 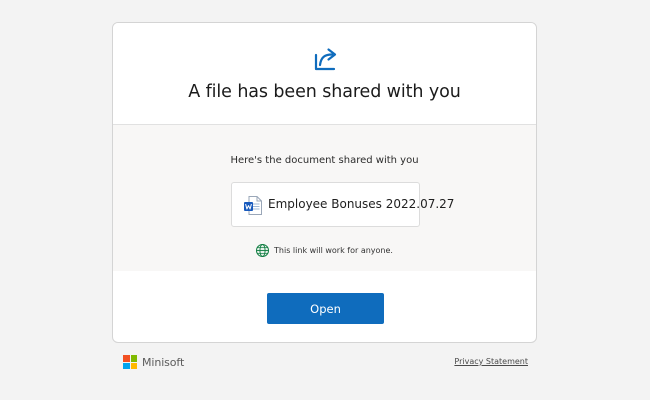 I want to click on privacy-statement-link: Privacy Statement, so click(x=491, y=361).